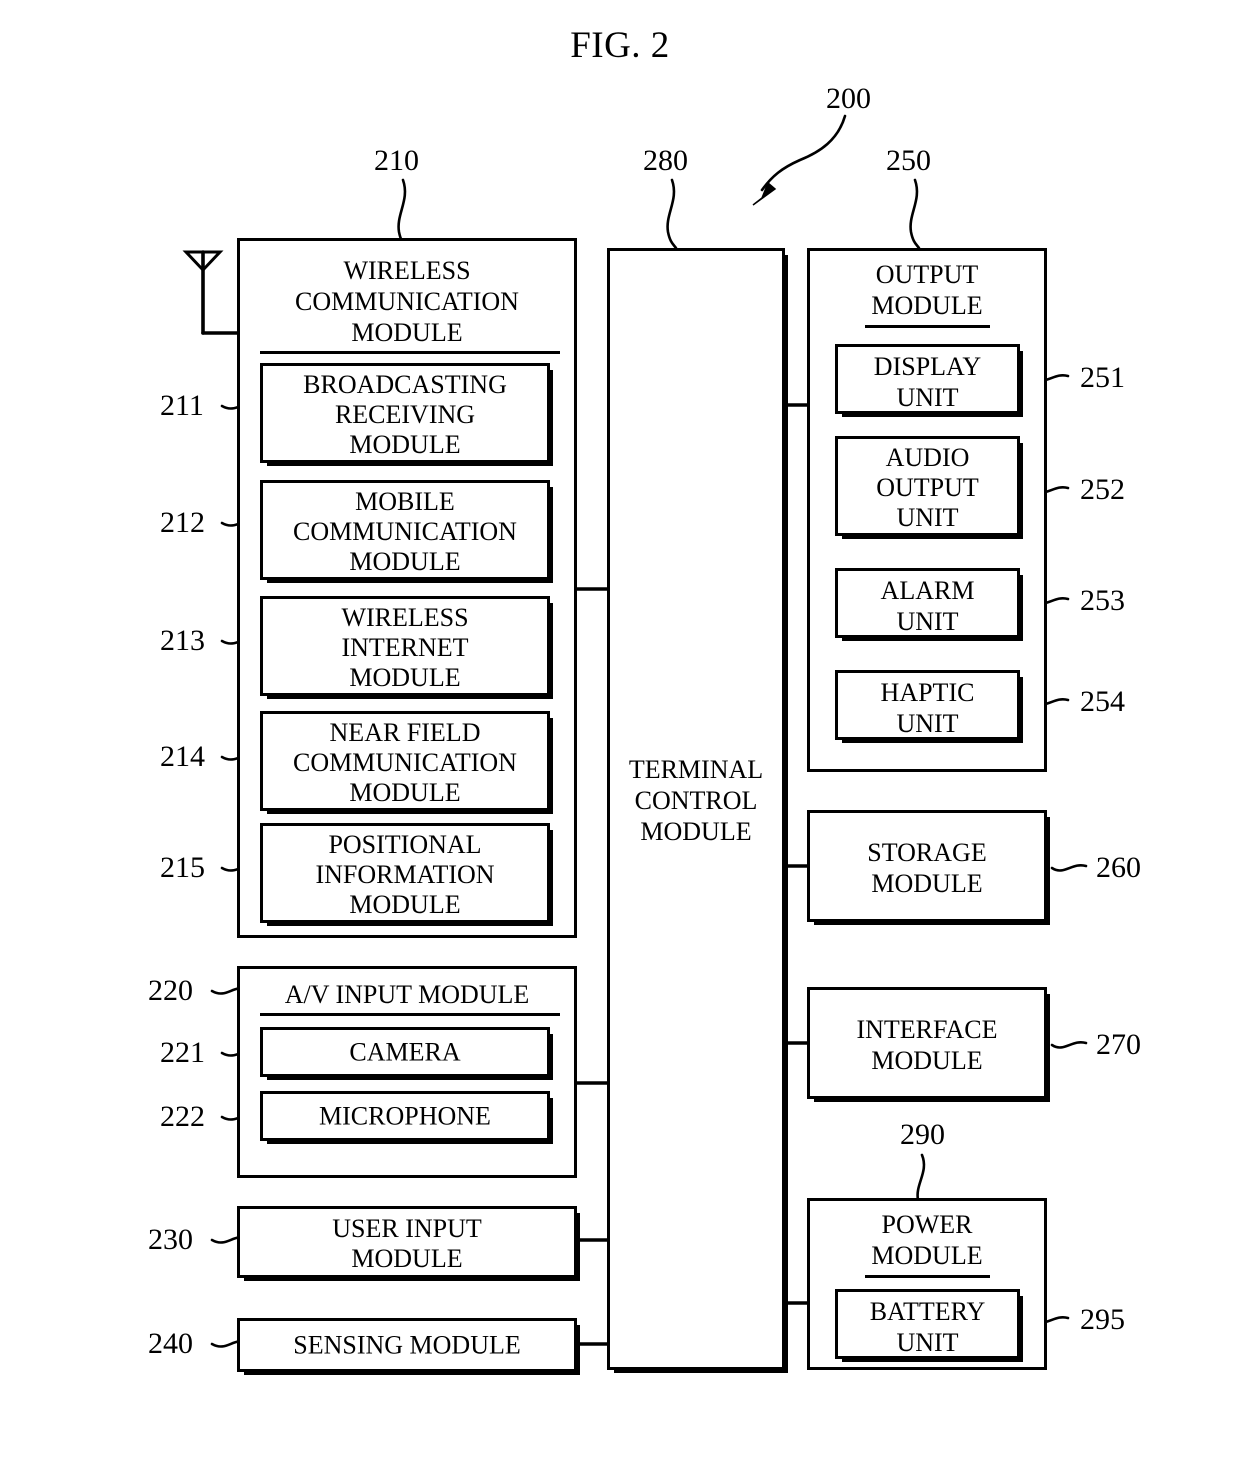  Describe the element at coordinates (927, 457) in the screenshot. I see `audio-output-unit-line1: AUDIO` at that location.